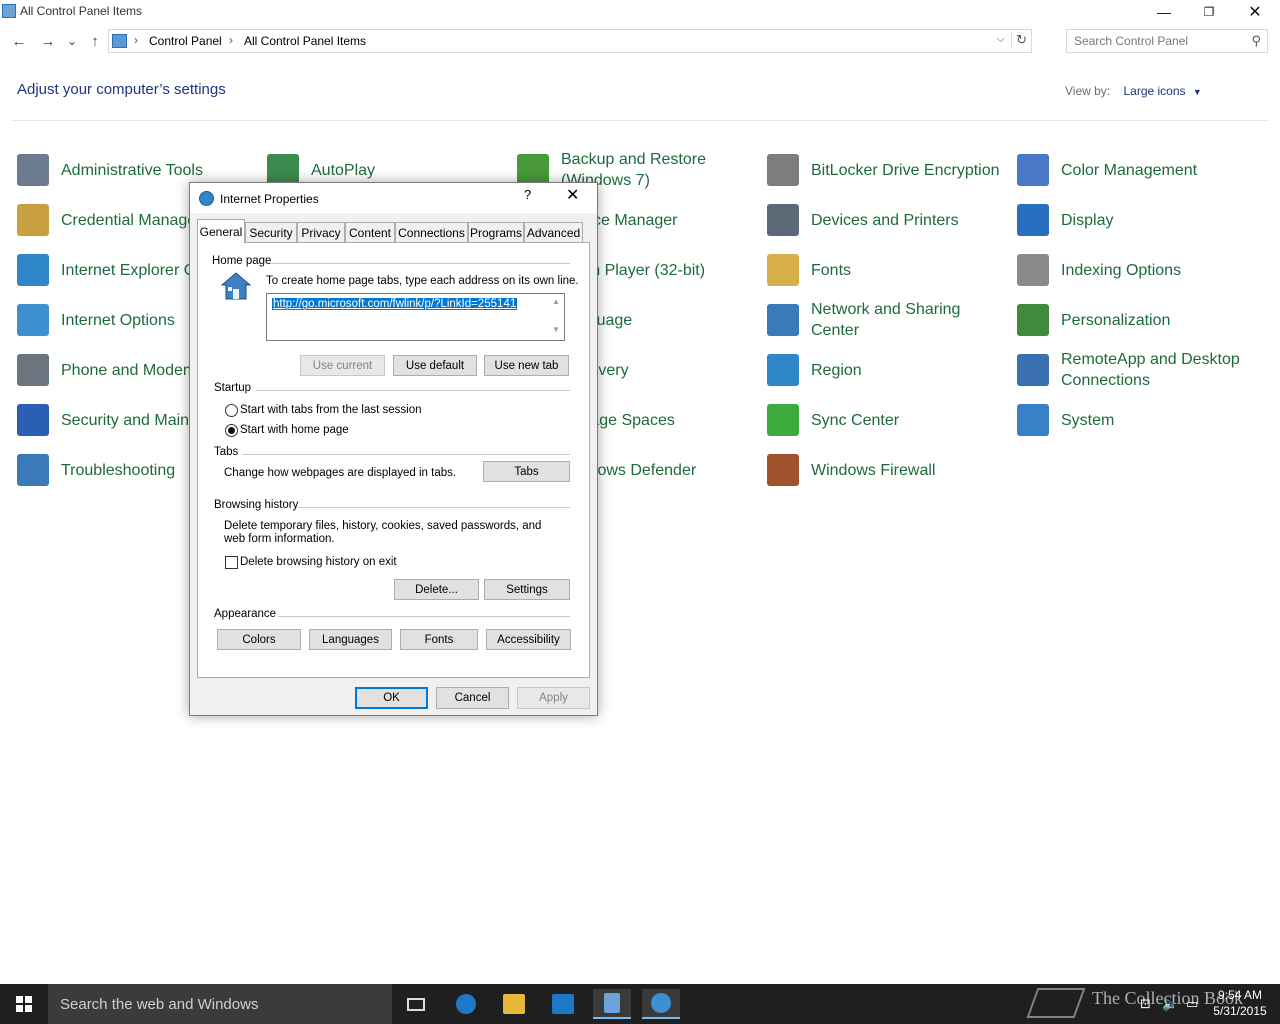 This screenshot has width=1280, height=1024. Describe the element at coordinates (185, 41) in the screenshot. I see `breadcrumb-control-panel: Control Panel` at that location.